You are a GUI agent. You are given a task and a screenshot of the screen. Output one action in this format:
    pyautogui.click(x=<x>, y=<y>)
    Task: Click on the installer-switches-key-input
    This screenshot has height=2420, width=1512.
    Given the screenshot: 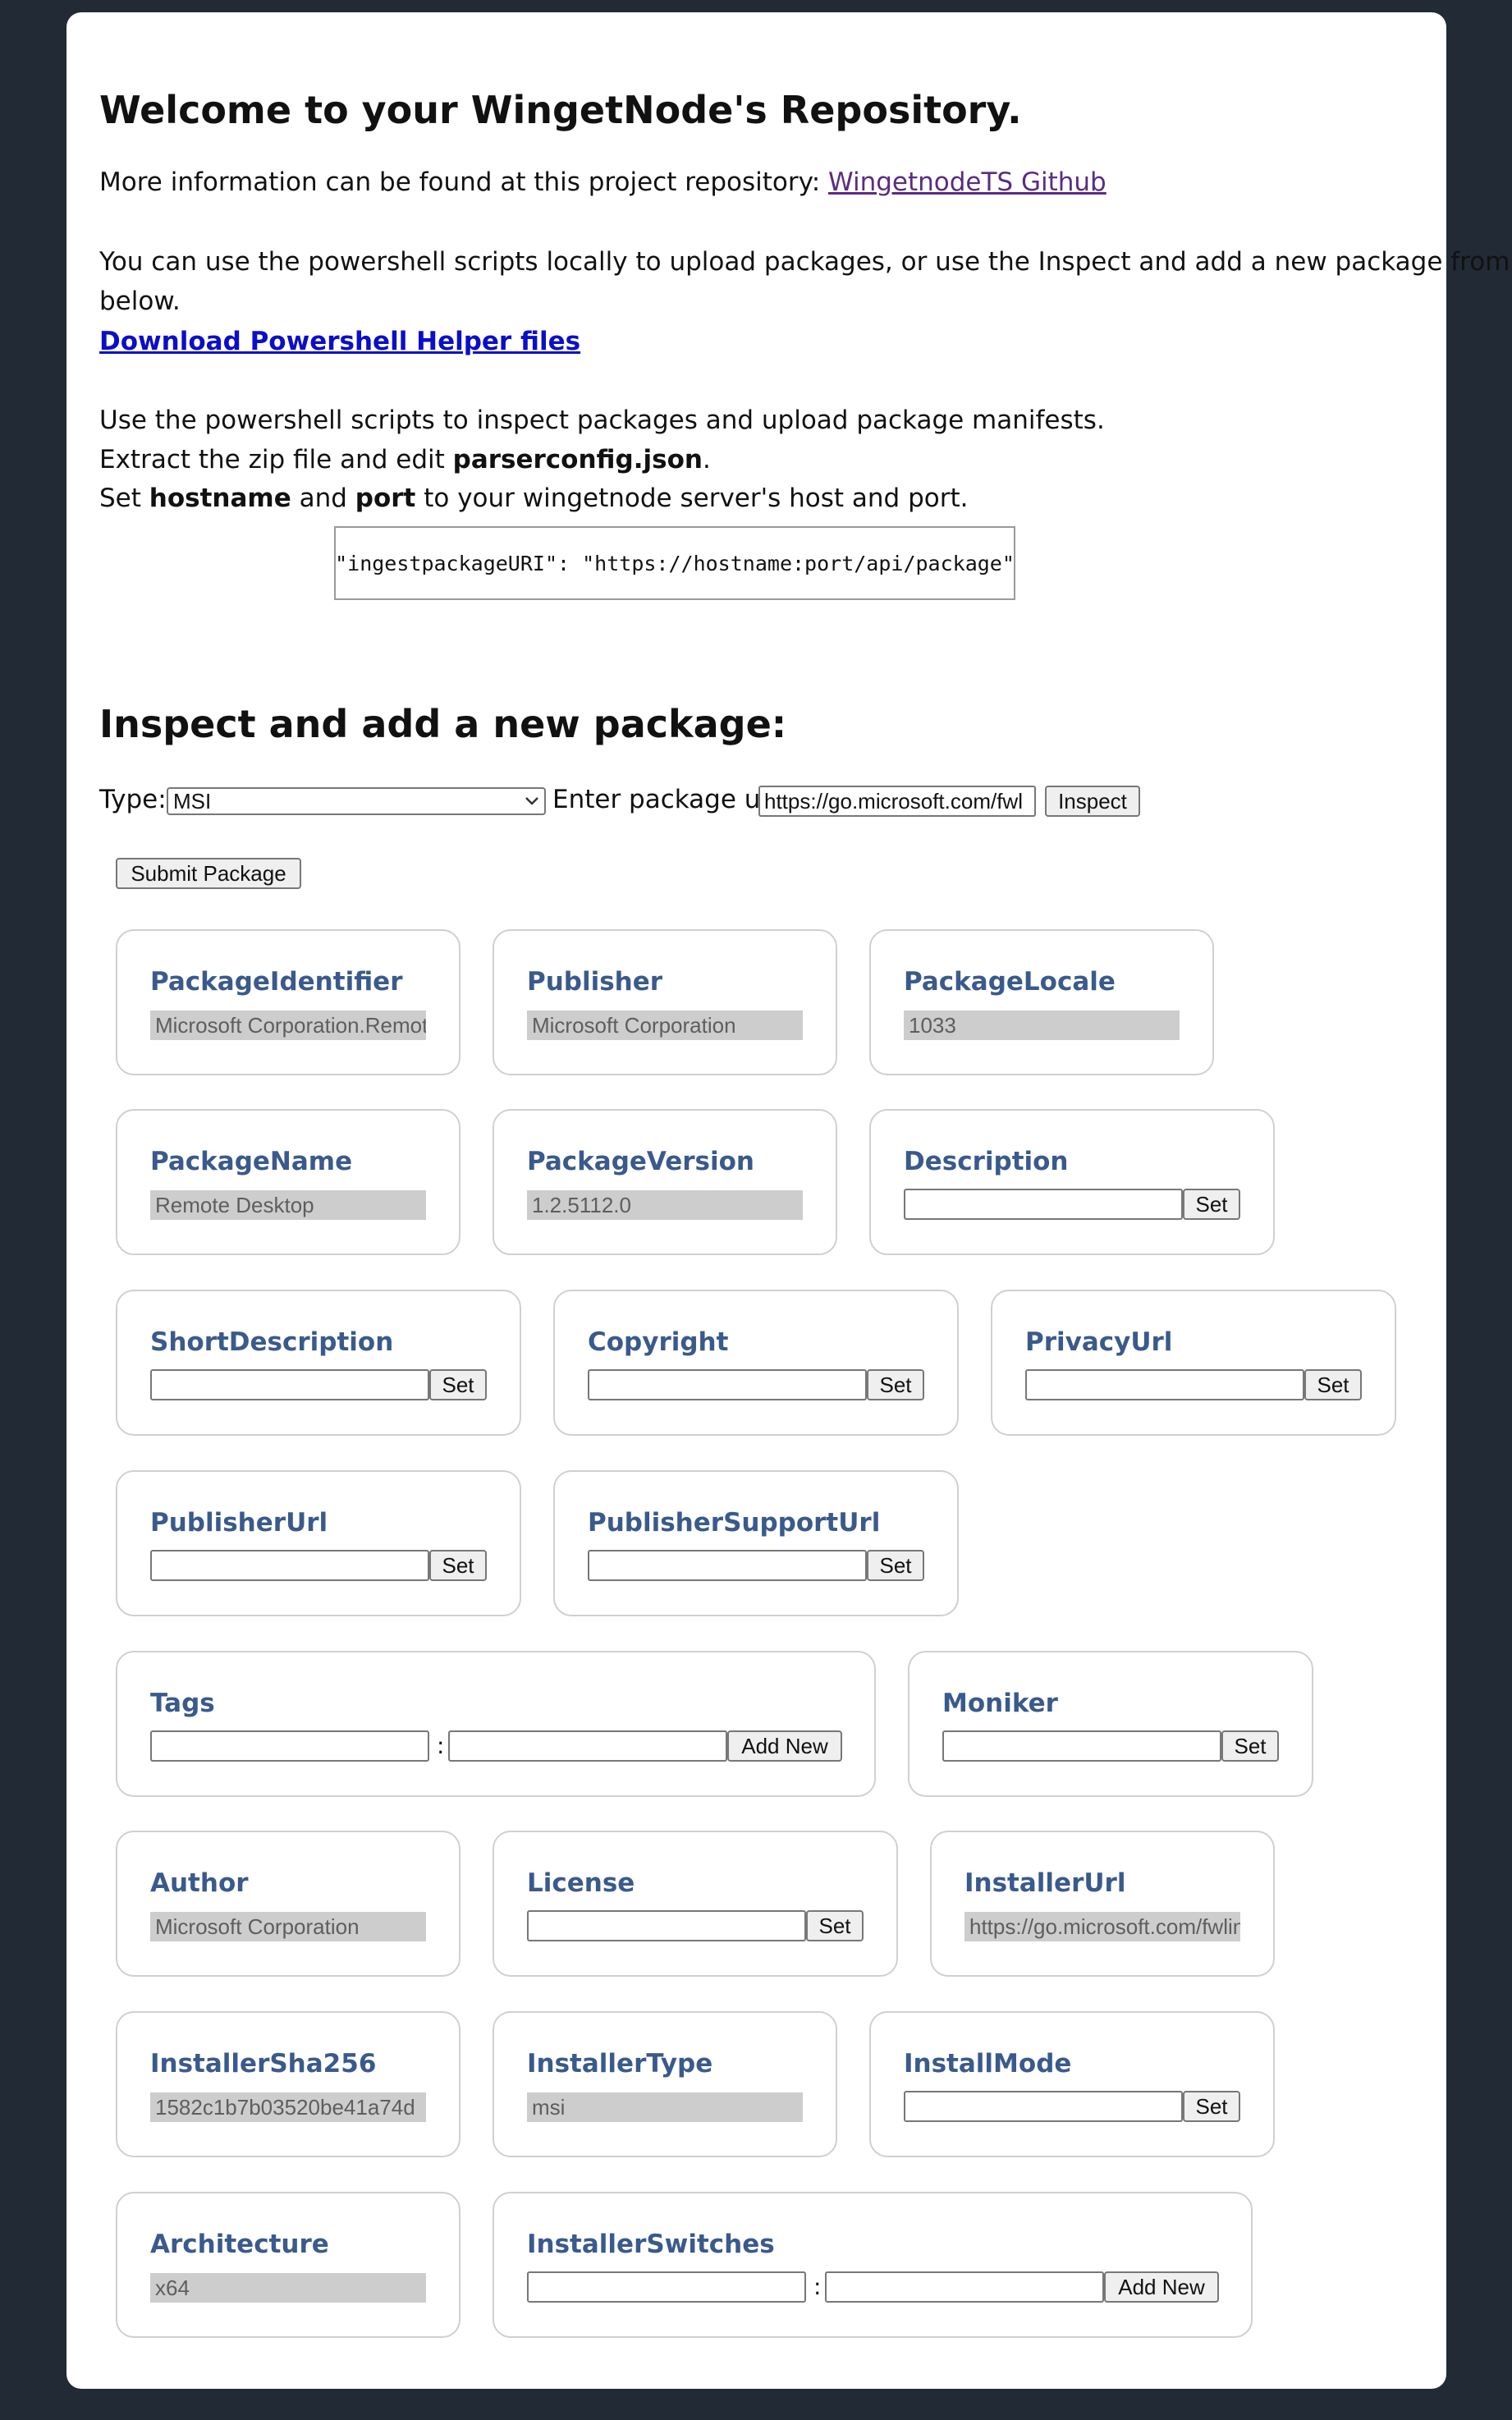 What is the action you would take?
    pyautogui.click(x=666, y=2287)
    